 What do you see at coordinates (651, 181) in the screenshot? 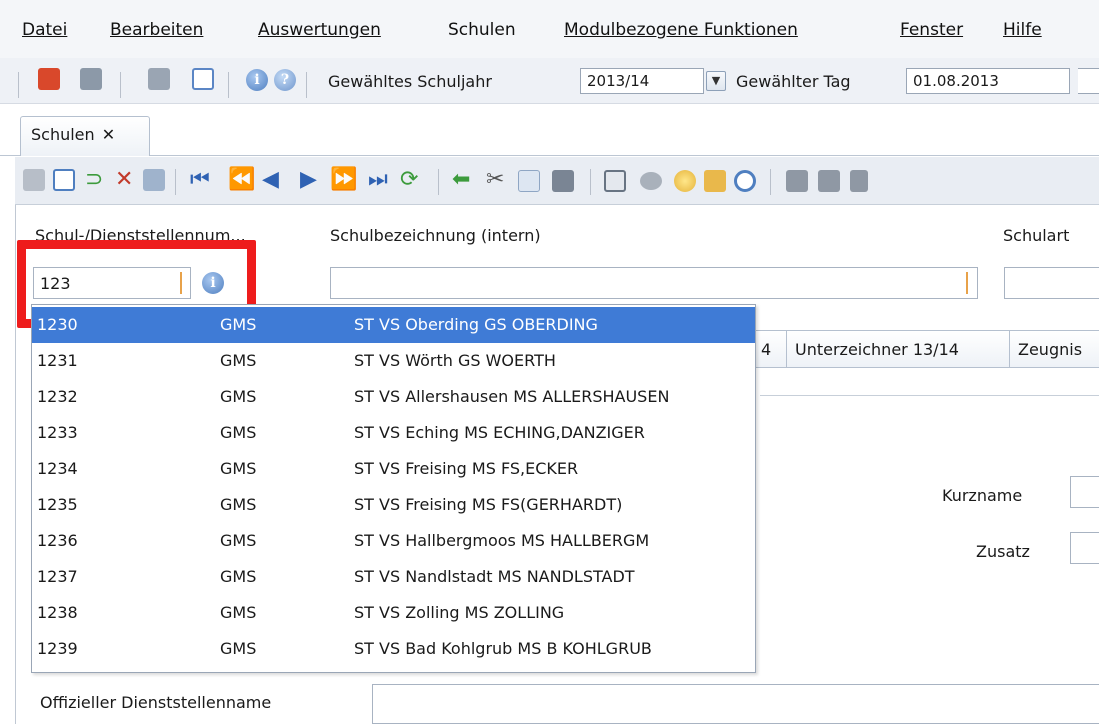
I see `preview-icon` at bounding box center [651, 181].